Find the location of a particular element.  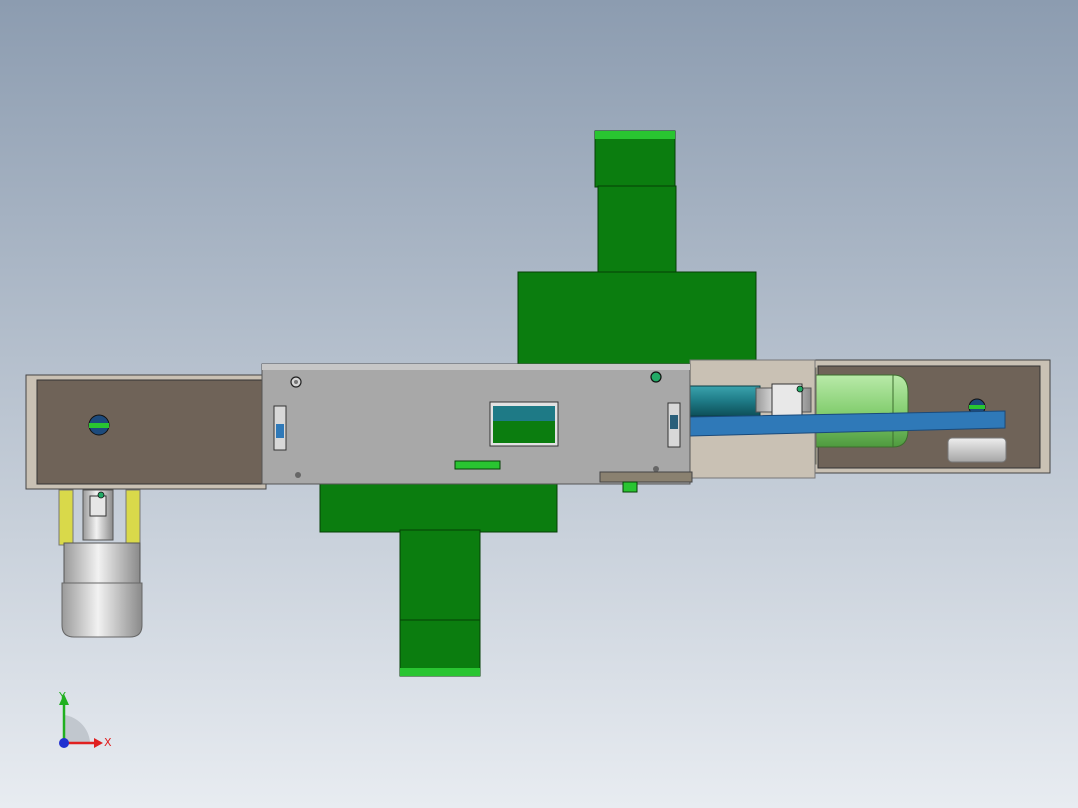

carriage-plate is located at coordinates (477, 428).